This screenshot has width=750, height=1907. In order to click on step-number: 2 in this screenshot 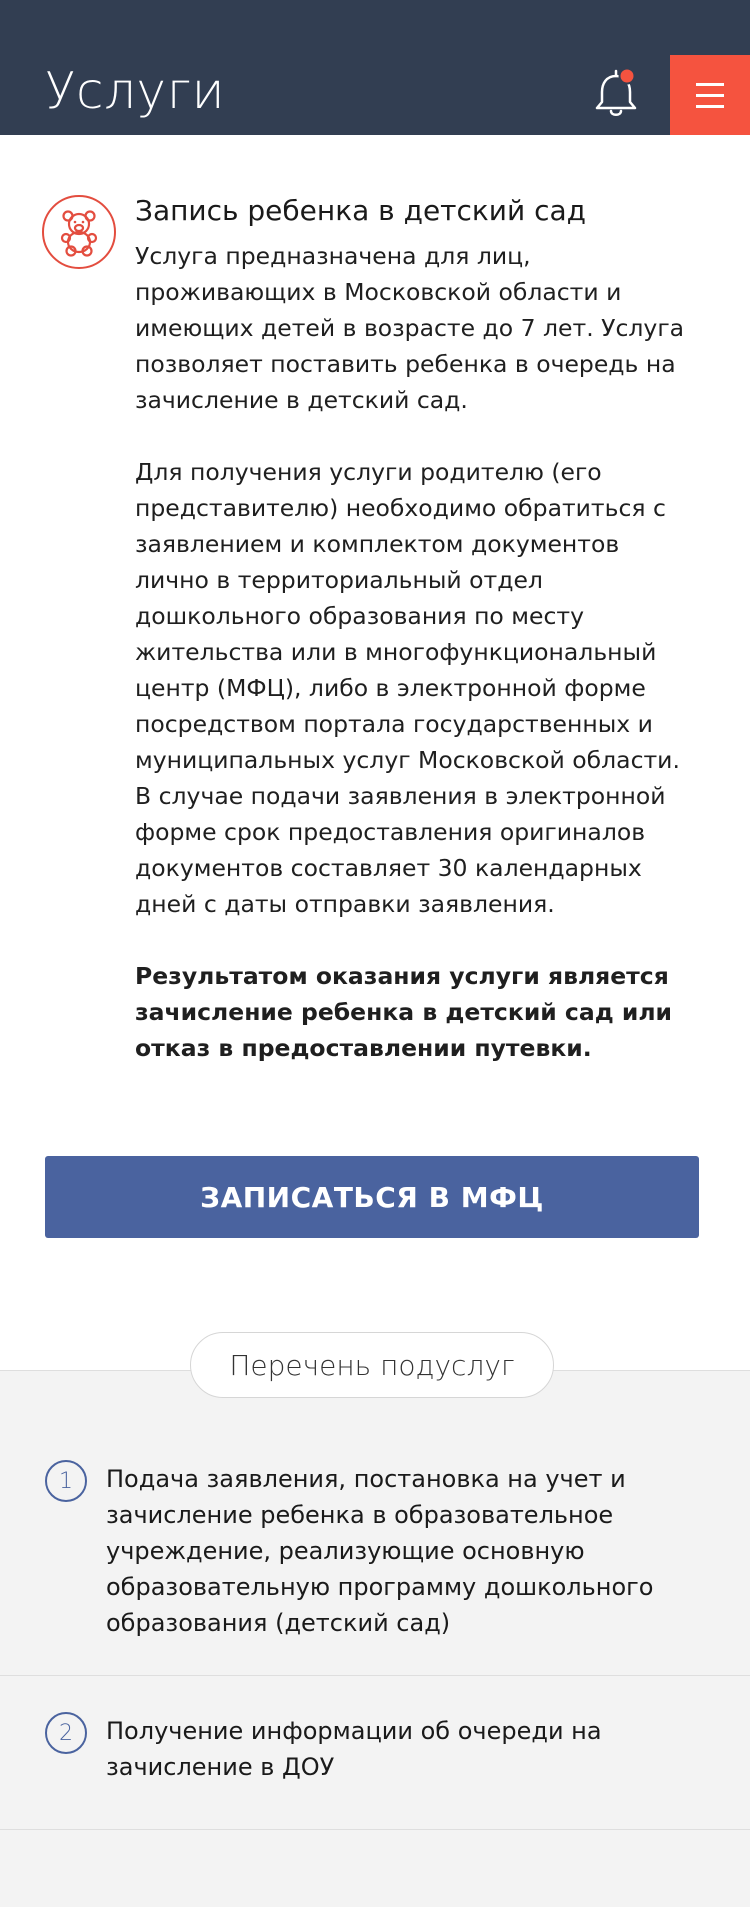, I will do `click(66, 1733)`.